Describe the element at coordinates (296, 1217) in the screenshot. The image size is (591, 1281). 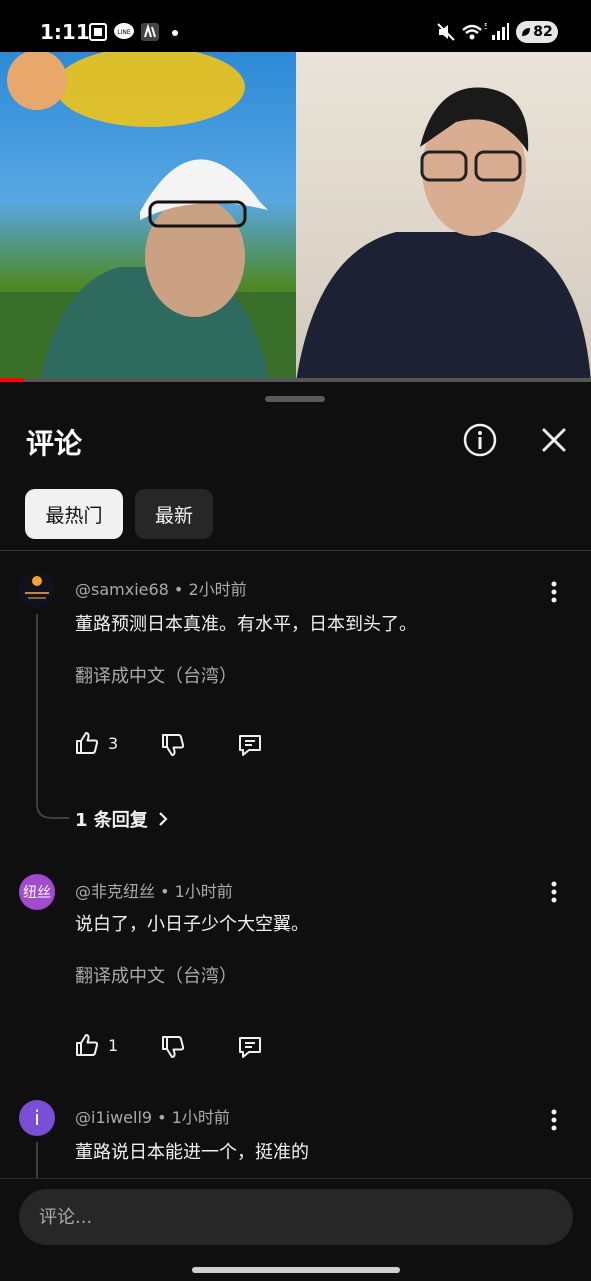
I see `comment-input` at that location.